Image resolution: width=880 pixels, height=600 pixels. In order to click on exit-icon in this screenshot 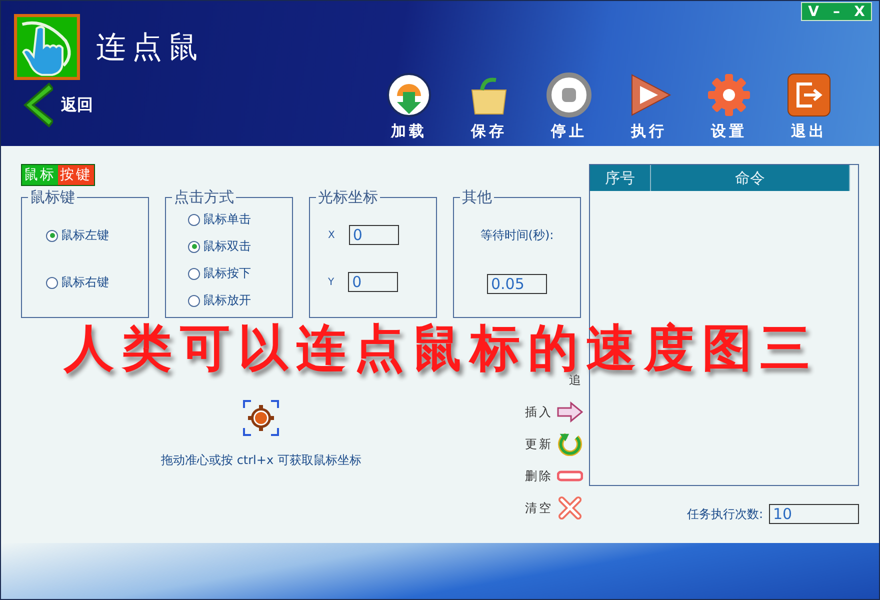, I will do `click(809, 95)`.